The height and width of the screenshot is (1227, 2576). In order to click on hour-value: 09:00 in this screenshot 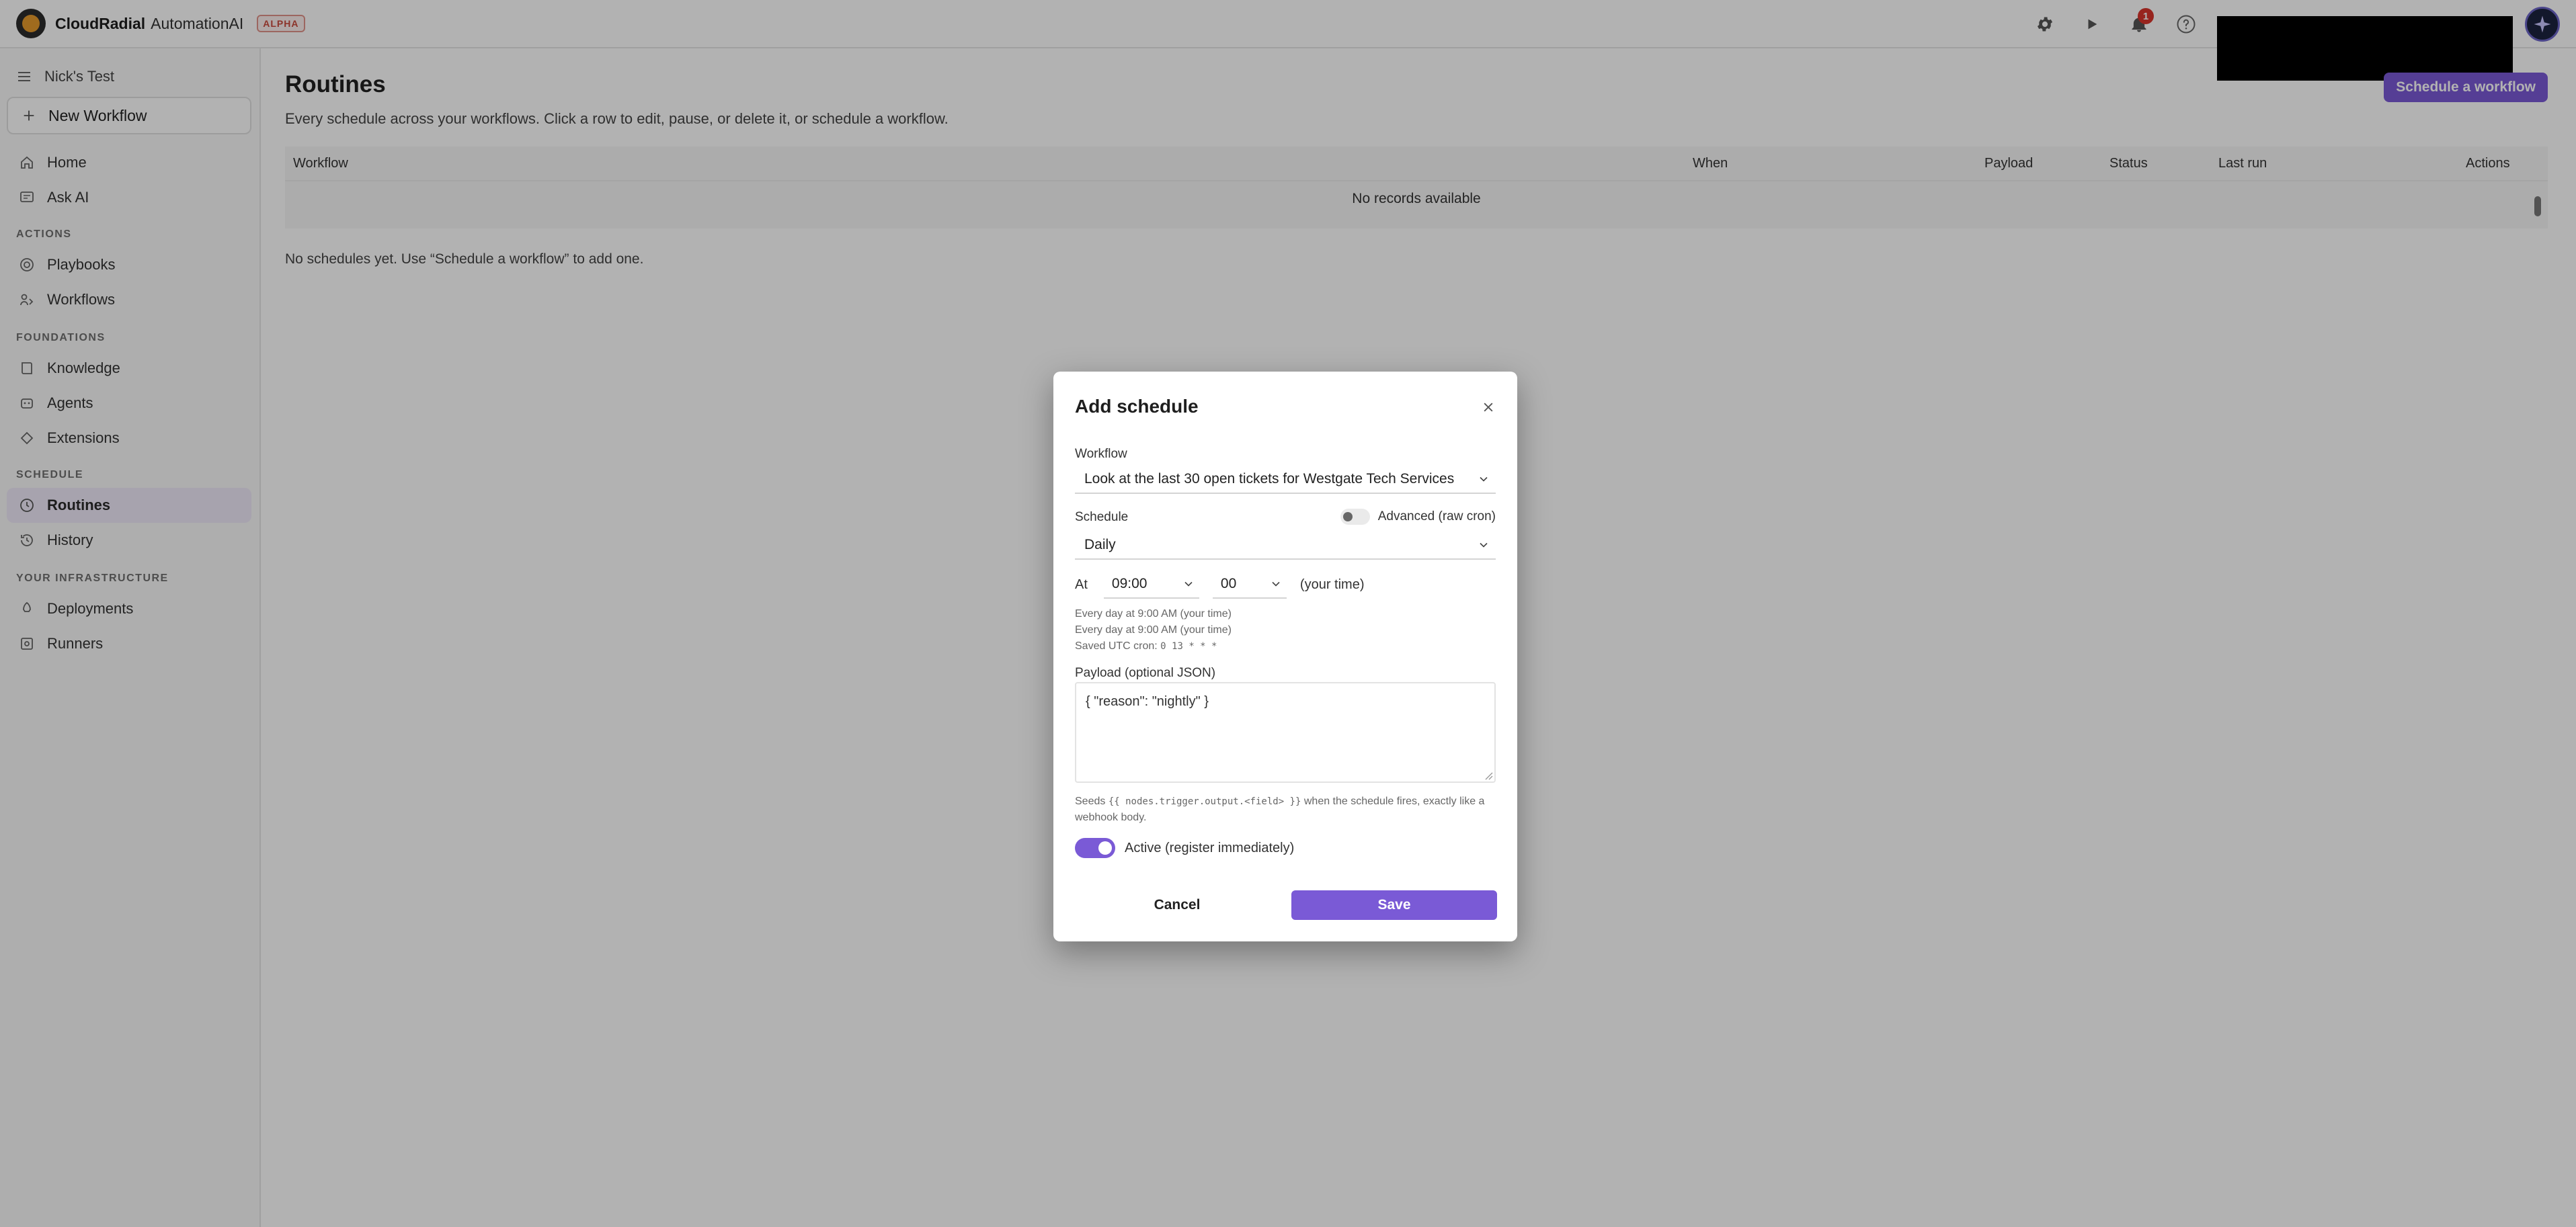, I will do `click(1129, 583)`.